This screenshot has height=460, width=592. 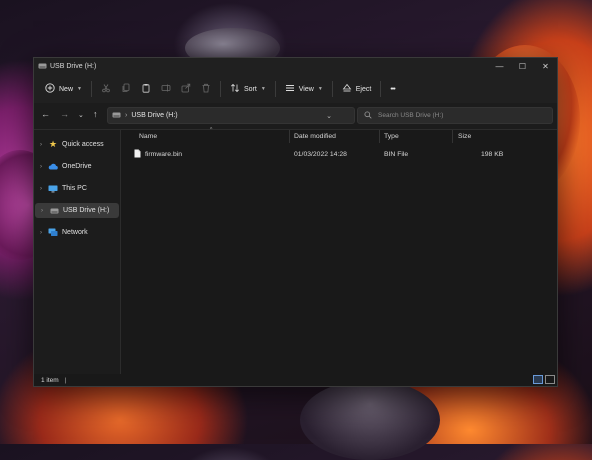 I want to click on plus-circle-icon, so click(x=50, y=89).